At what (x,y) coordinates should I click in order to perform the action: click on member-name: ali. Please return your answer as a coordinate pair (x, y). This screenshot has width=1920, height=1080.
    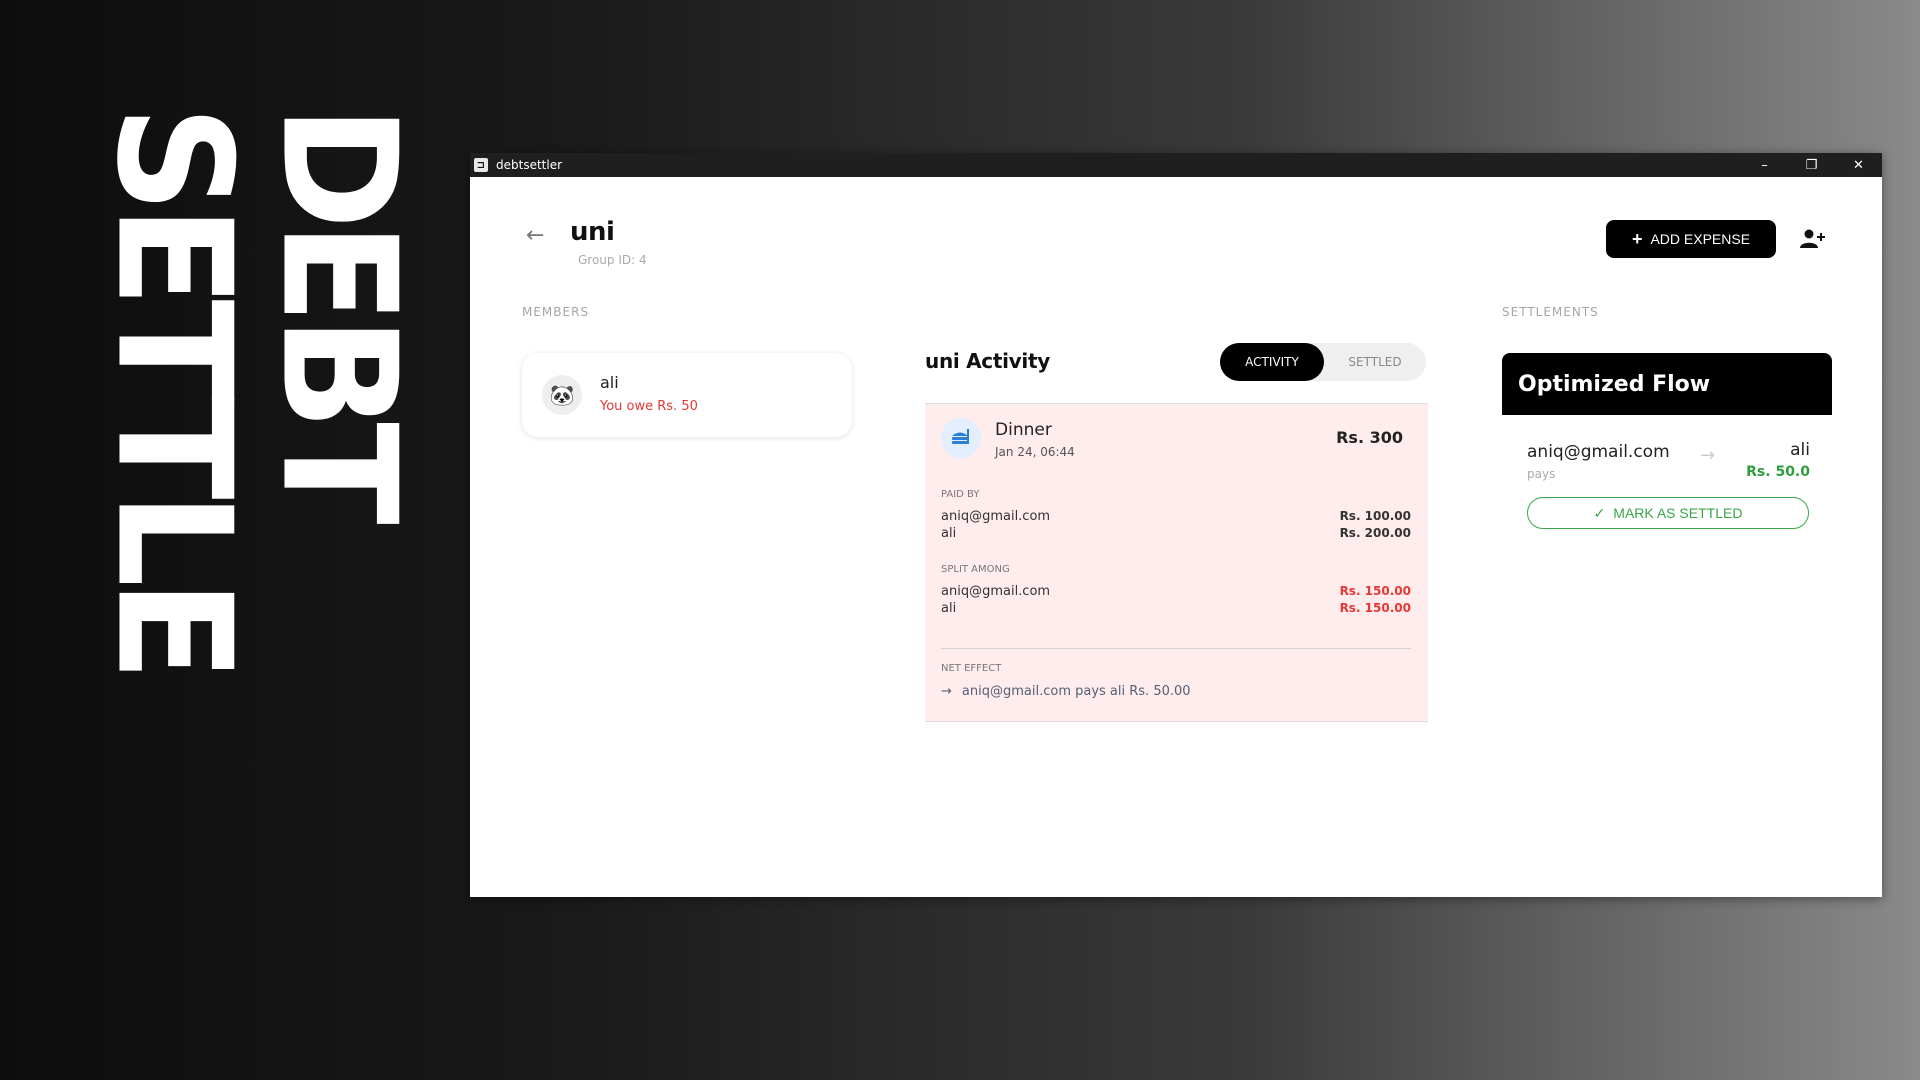
    Looking at the image, I should click on (609, 382).